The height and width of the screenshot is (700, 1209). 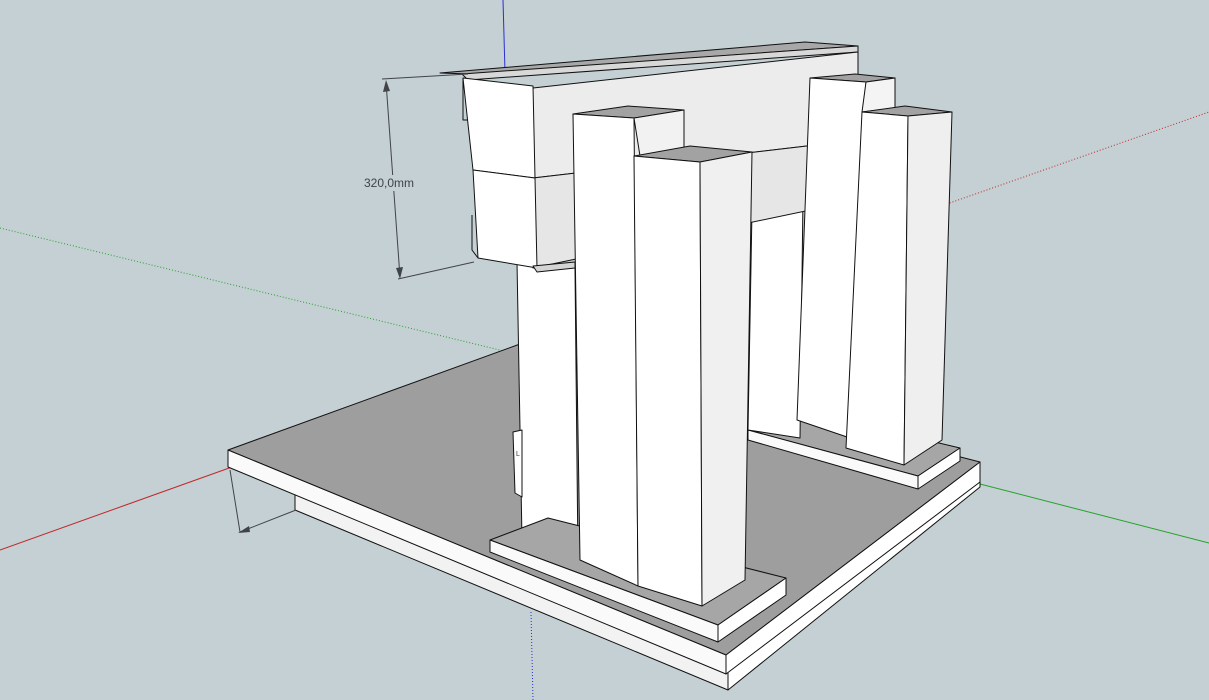 I want to click on green-axis-dotted, so click(x=260, y=291).